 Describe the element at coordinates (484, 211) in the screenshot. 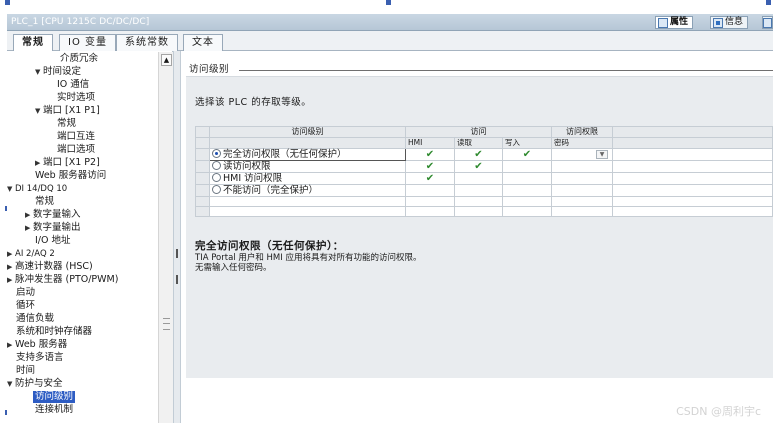

I see `table-row` at that location.